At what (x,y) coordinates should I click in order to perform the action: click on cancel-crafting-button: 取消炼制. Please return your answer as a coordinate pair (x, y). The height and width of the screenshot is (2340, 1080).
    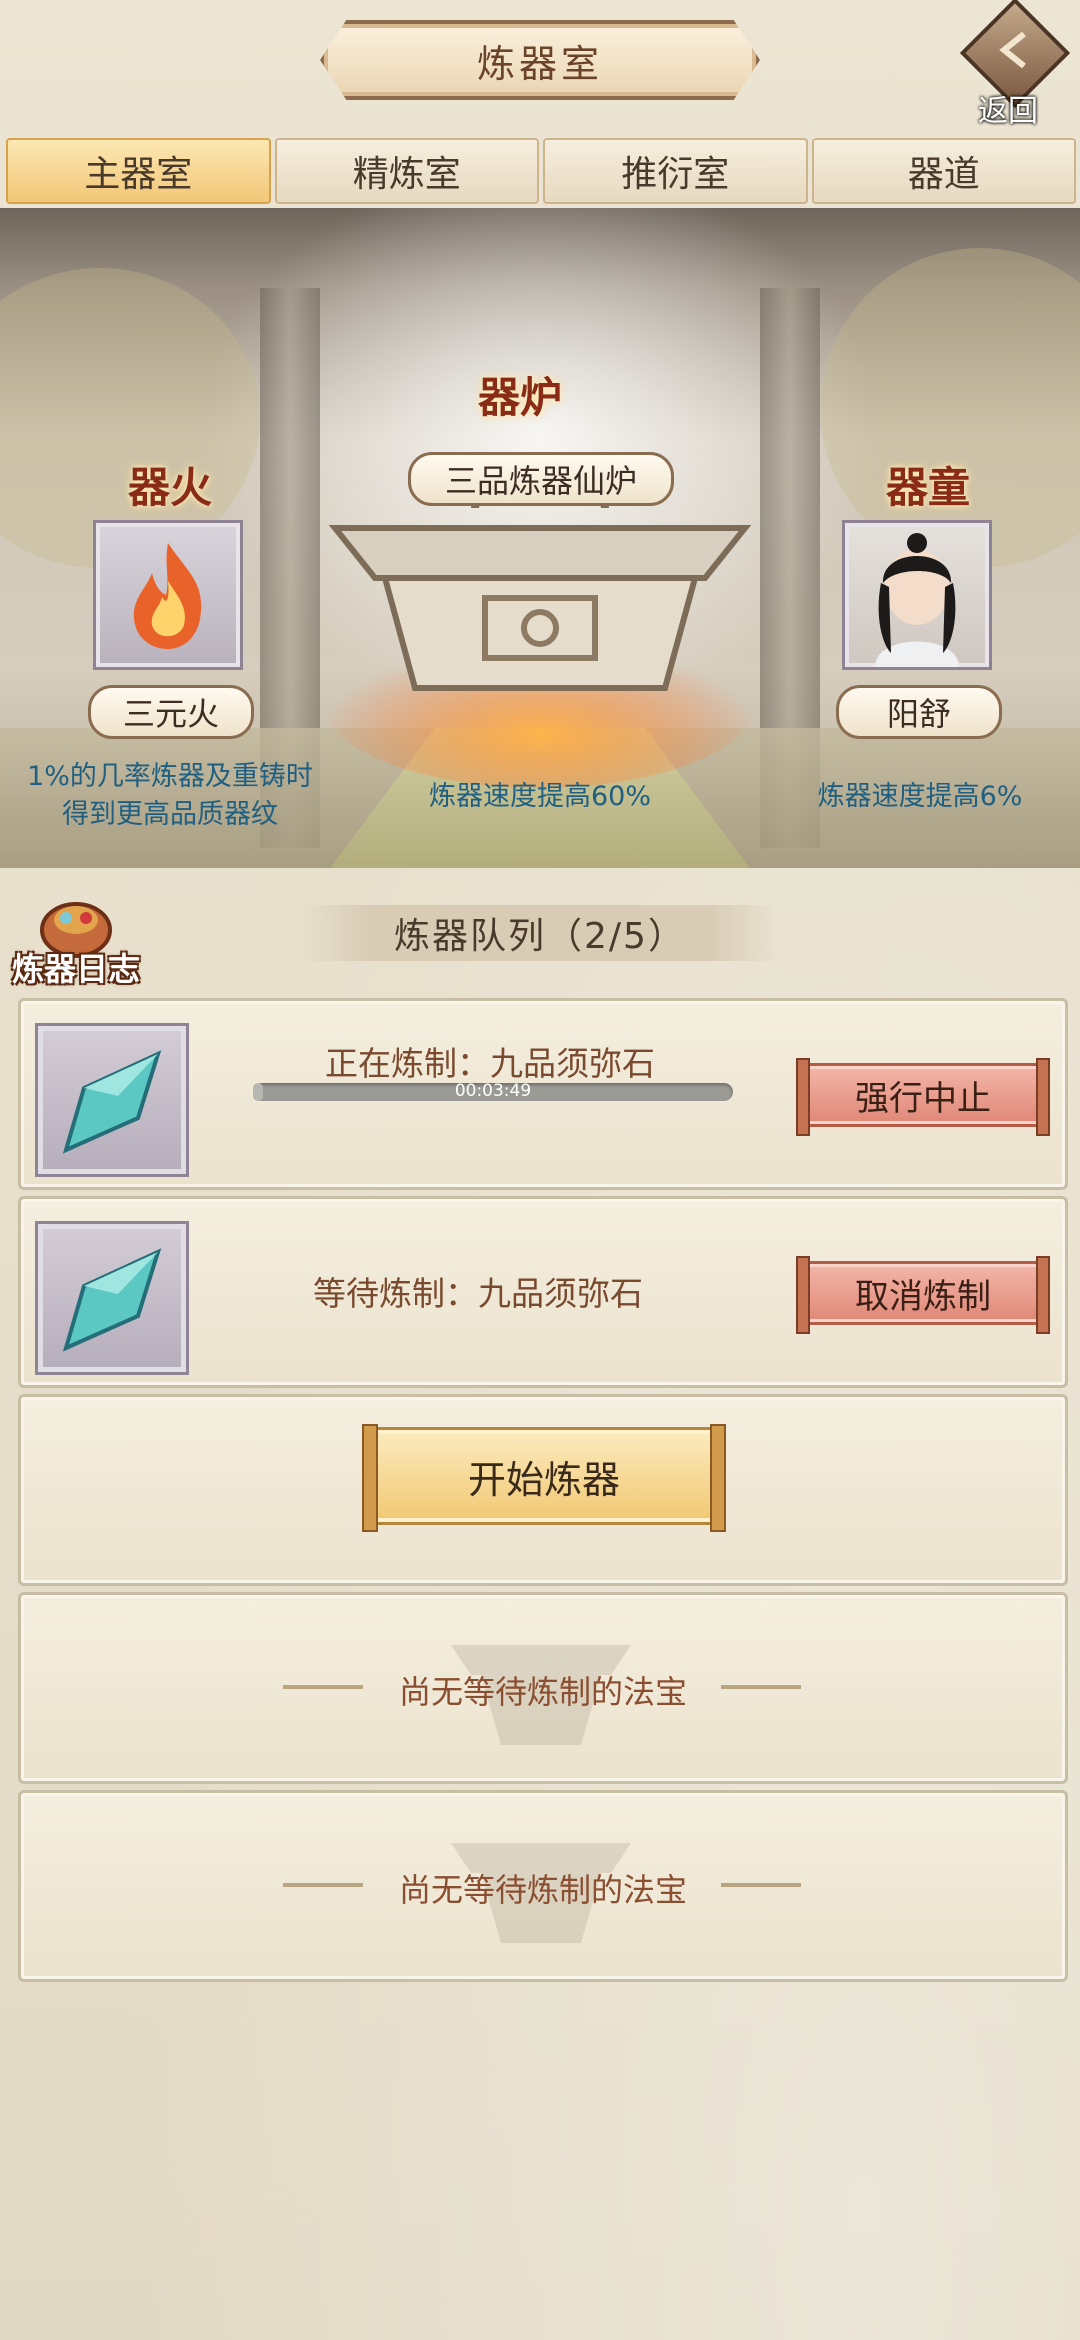
    Looking at the image, I should click on (923, 1295).